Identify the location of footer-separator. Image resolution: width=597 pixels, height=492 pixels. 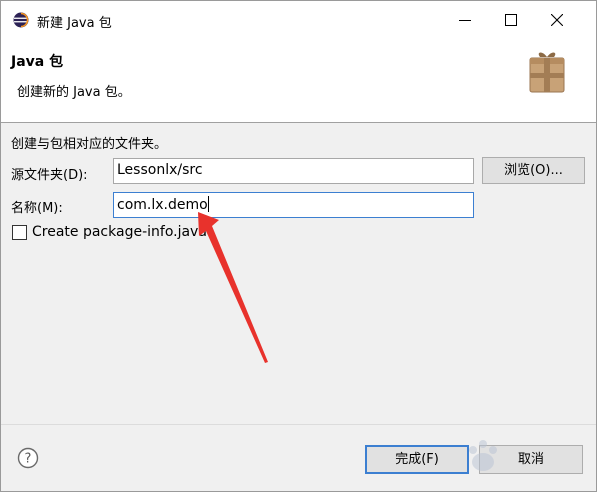
(298, 424).